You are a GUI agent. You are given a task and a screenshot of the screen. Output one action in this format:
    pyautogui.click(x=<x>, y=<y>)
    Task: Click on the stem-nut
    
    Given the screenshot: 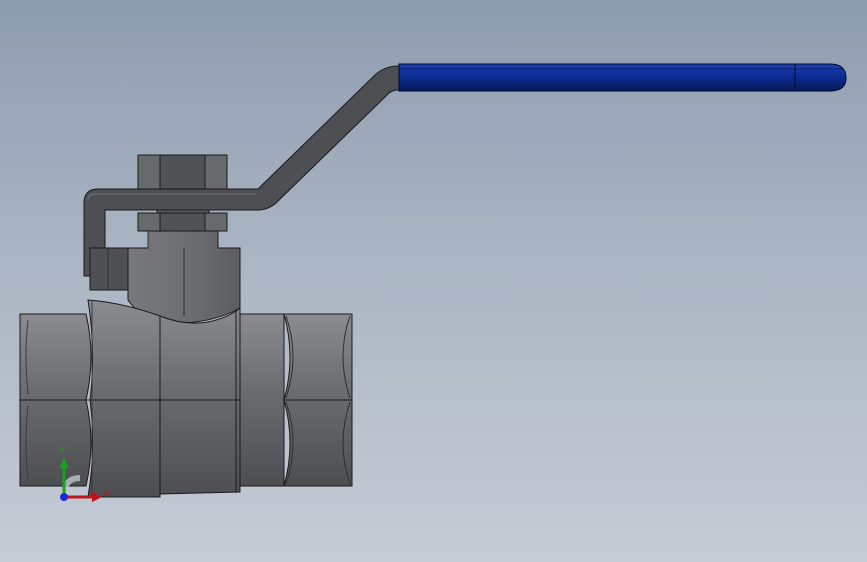 What is the action you would take?
    pyautogui.click(x=182, y=172)
    